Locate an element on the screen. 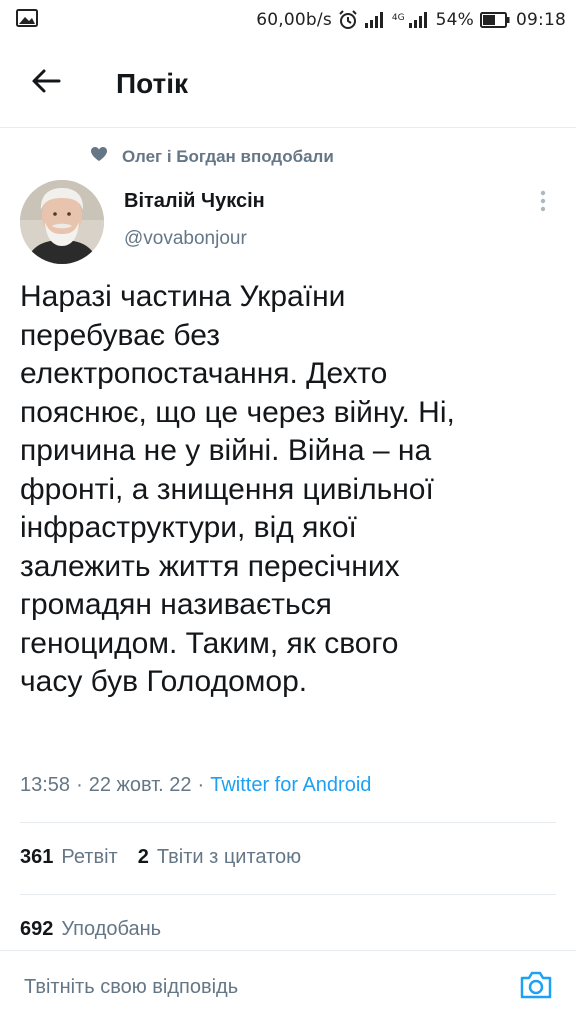  retweets-stat: 361 Ретвіт is located at coordinates (69, 857).